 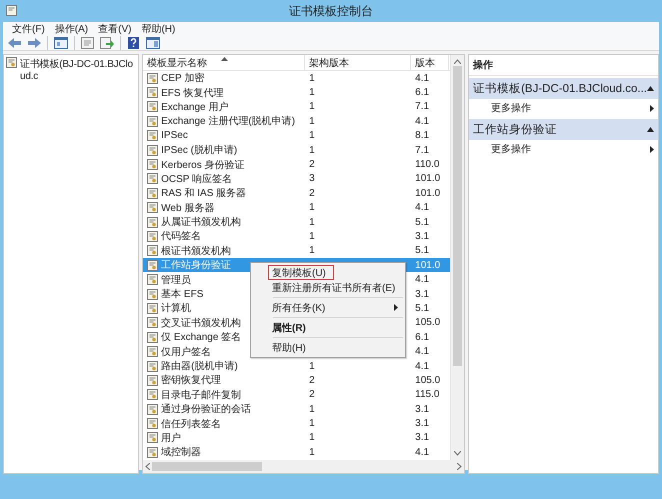 What do you see at coordinates (312, 178) in the screenshot?
I see `table-cell: 3` at bounding box center [312, 178].